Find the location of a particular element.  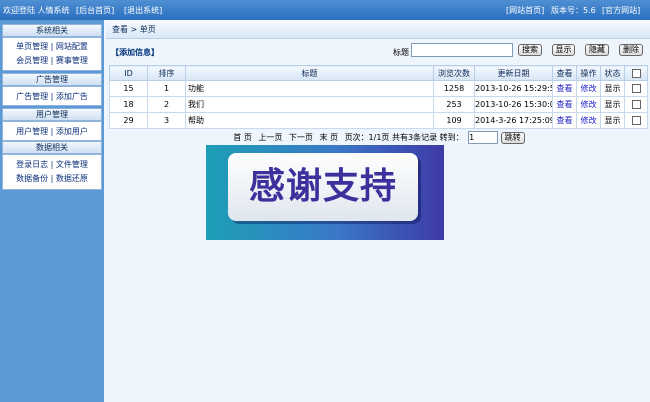

col-date: 更新日期 is located at coordinates (513, 73).